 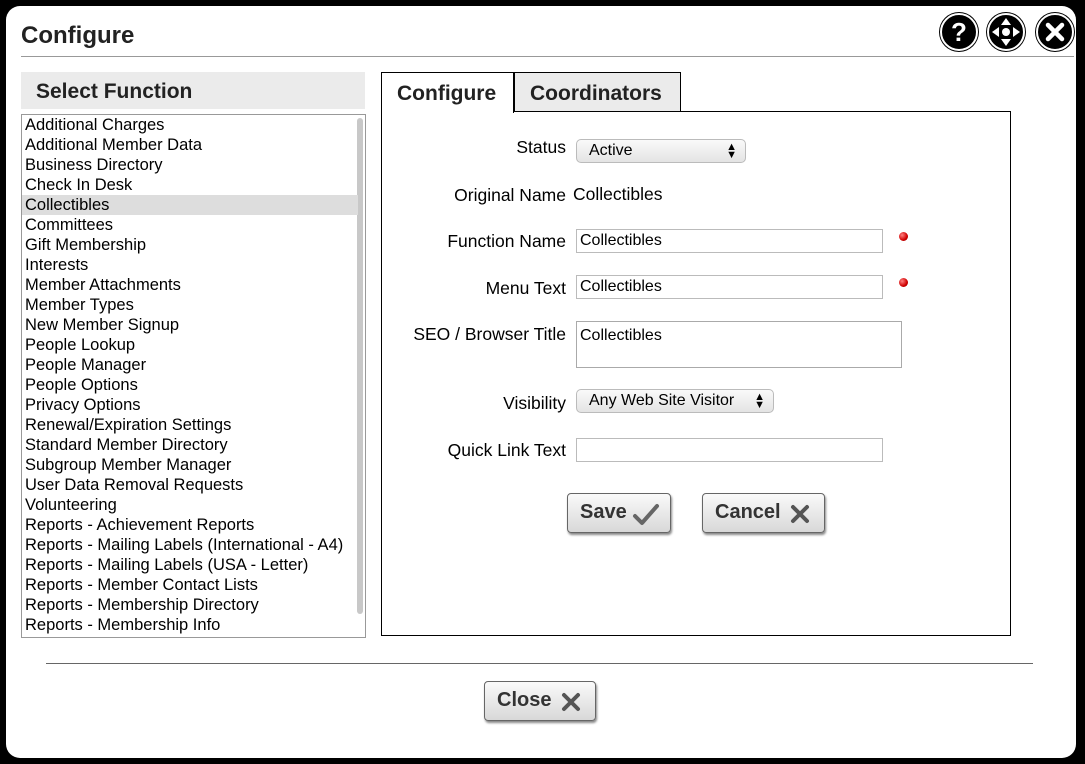 What do you see at coordinates (539, 663) in the screenshot?
I see `footer-divider` at bounding box center [539, 663].